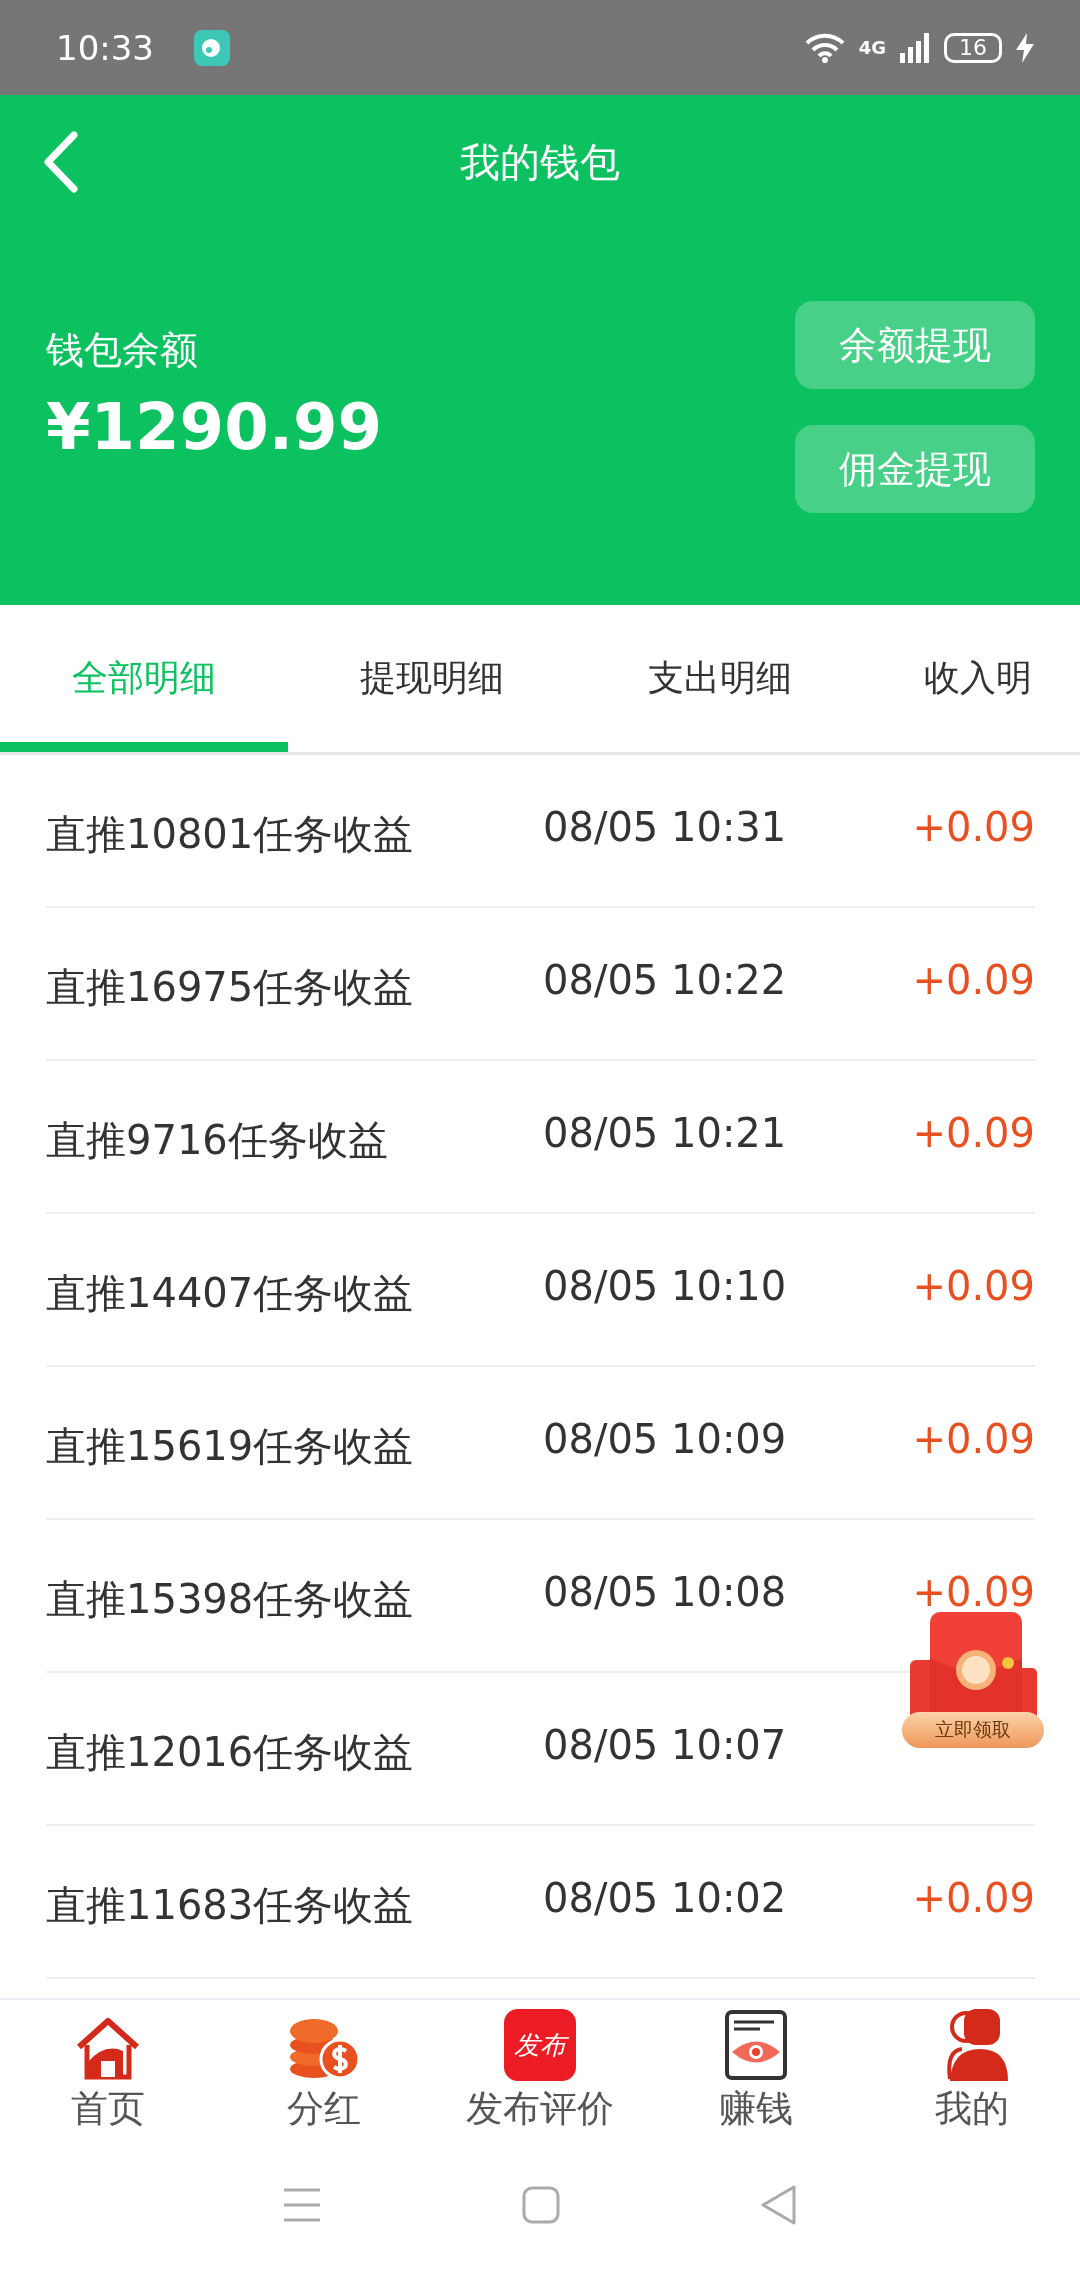 The width and height of the screenshot is (1080, 2280). Describe the element at coordinates (665, 1744) in the screenshot. I see `record-time: 08/05 10:07` at that location.